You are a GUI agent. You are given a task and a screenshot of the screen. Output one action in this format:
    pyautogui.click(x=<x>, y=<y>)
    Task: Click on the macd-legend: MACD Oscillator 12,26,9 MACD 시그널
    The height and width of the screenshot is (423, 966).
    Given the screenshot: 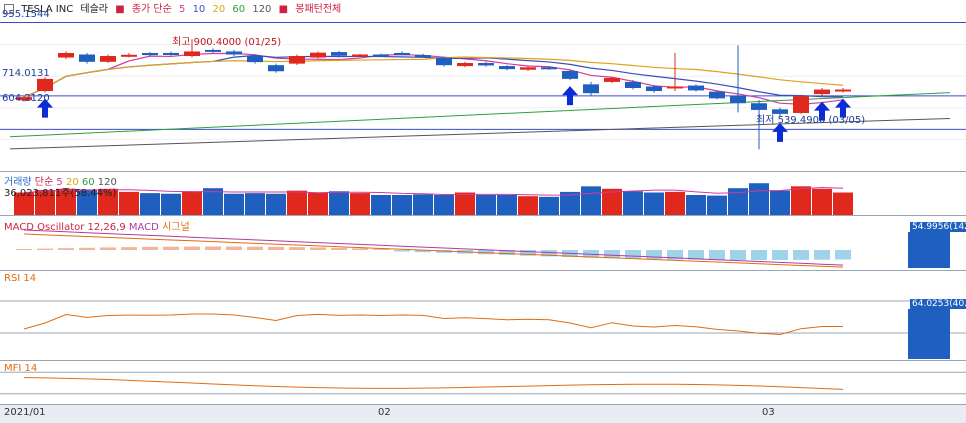 What is the action you would take?
    pyautogui.click(x=97, y=225)
    